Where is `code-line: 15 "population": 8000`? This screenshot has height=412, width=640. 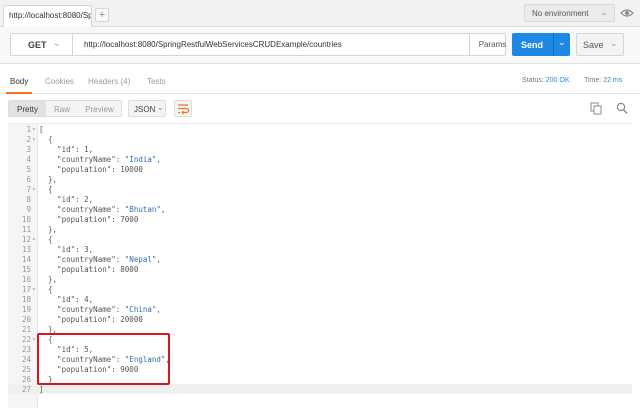
code-line: 15 "population": 8000 is located at coordinates (318, 270).